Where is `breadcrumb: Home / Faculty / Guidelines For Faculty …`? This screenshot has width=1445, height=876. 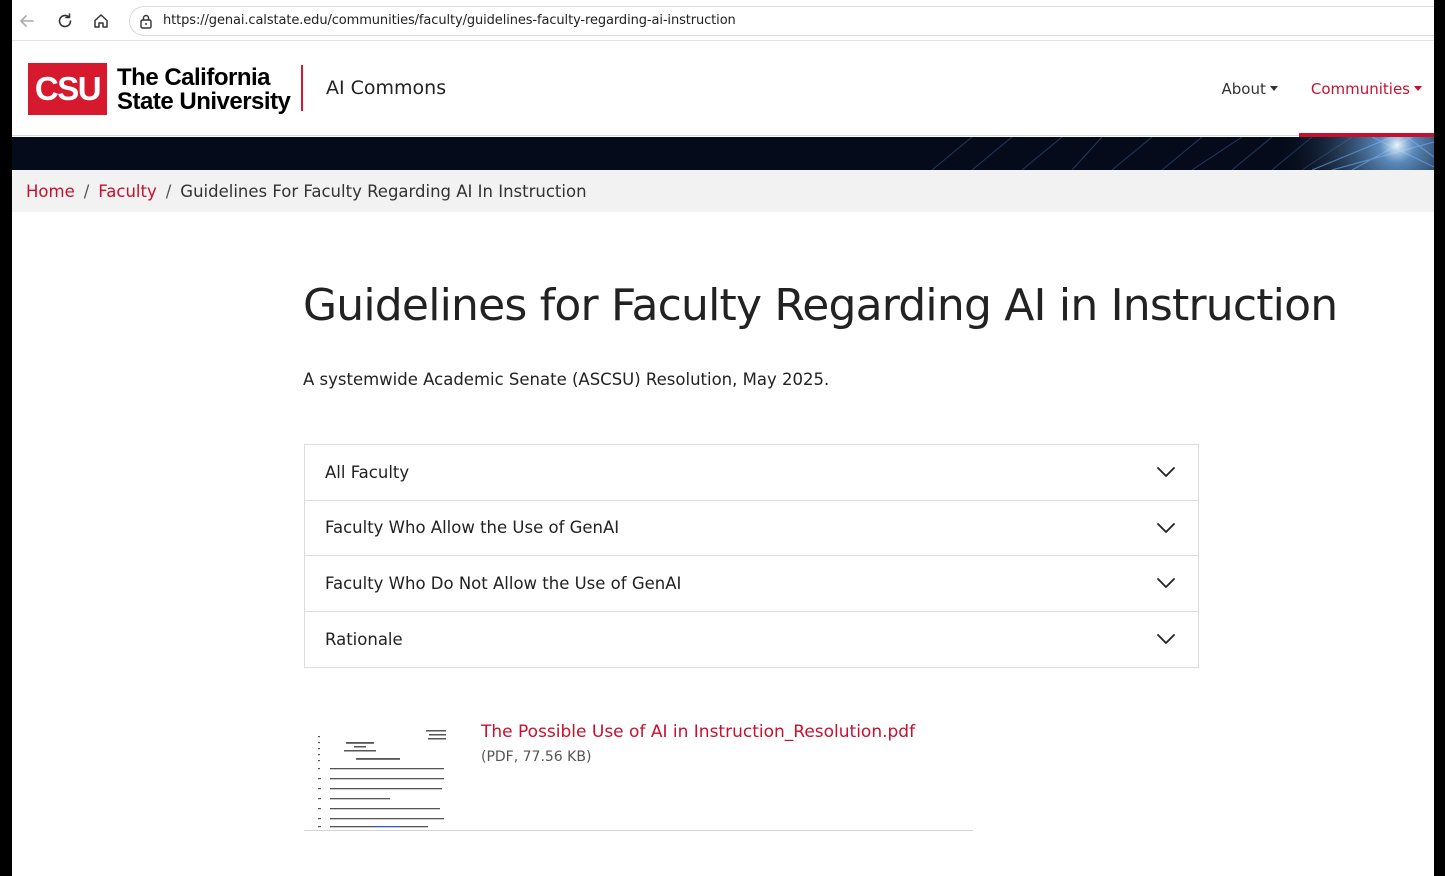 breadcrumb: Home / Faculty / Guidelines For Faculty … is located at coordinates (723, 191).